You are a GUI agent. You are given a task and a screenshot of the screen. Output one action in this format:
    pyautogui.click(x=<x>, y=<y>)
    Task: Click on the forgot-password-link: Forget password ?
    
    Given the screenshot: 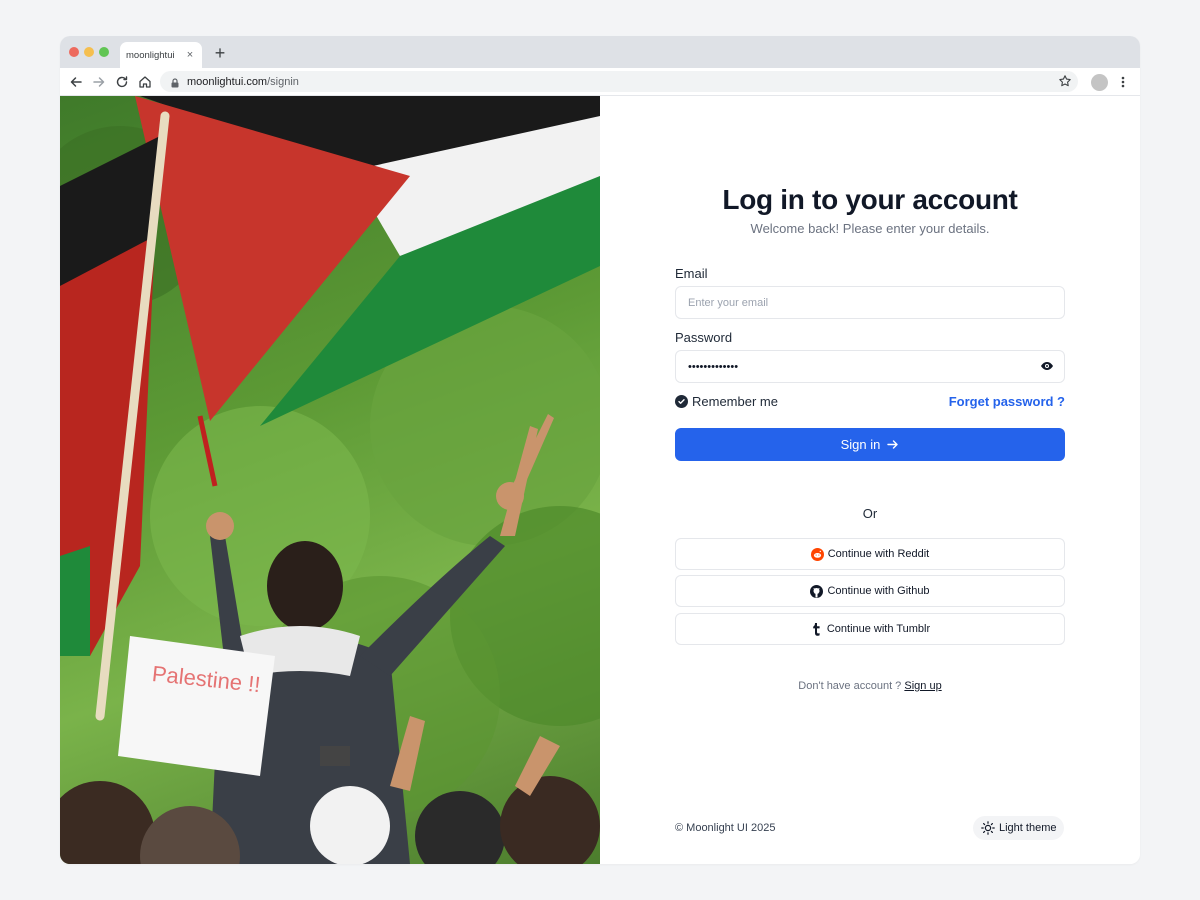 What is the action you would take?
    pyautogui.click(x=1007, y=401)
    